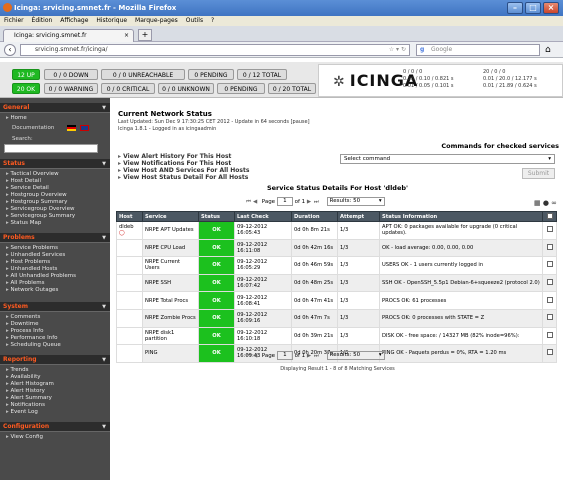  Describe the element at coordinates (216, 216) in the screenshot. I see `col-status: Status` at that location.